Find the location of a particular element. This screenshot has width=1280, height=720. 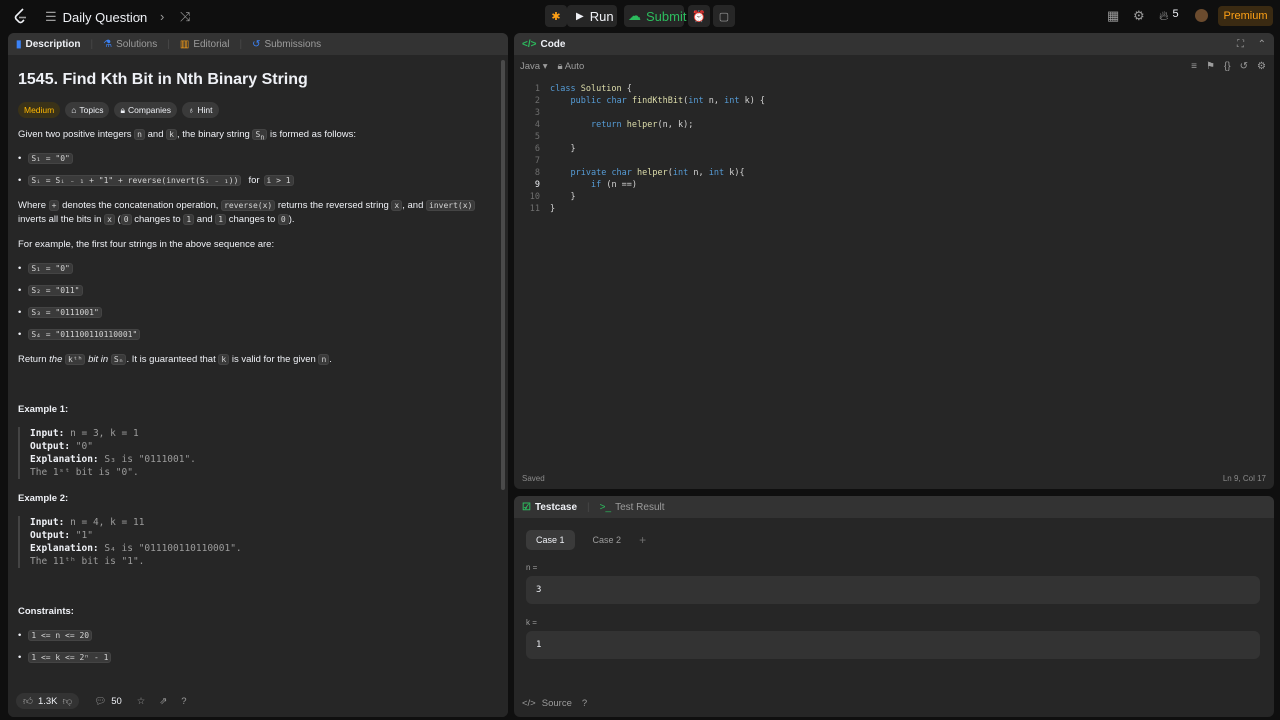

premium-label: Premium is located at coordinates (1245, 16).